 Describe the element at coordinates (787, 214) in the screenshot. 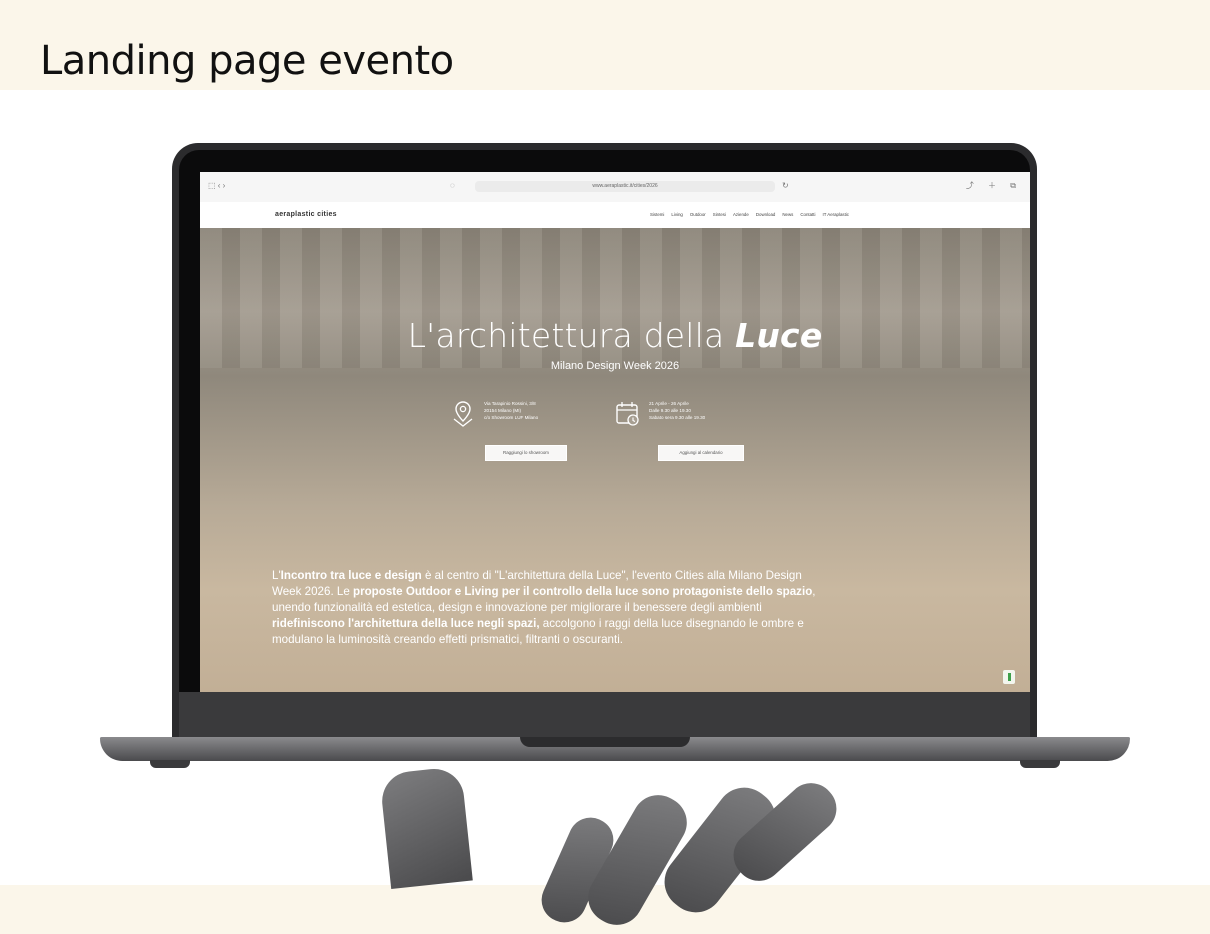

I see `nav-link: News` at that location.